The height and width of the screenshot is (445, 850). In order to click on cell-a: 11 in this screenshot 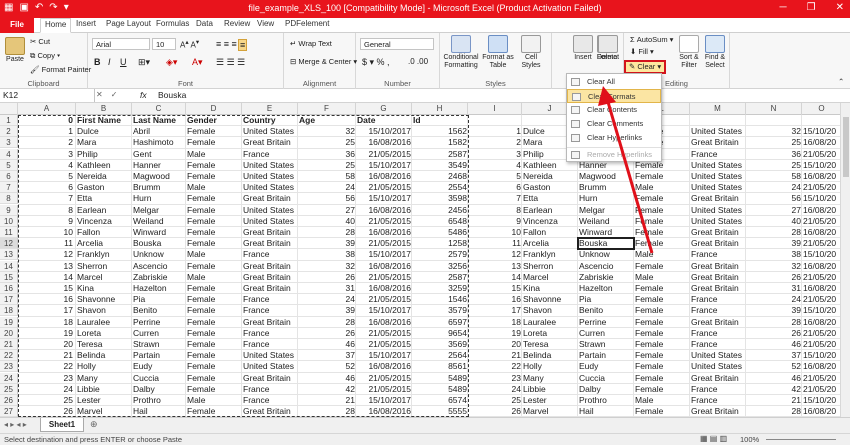, I will do `click(46, 243)`.